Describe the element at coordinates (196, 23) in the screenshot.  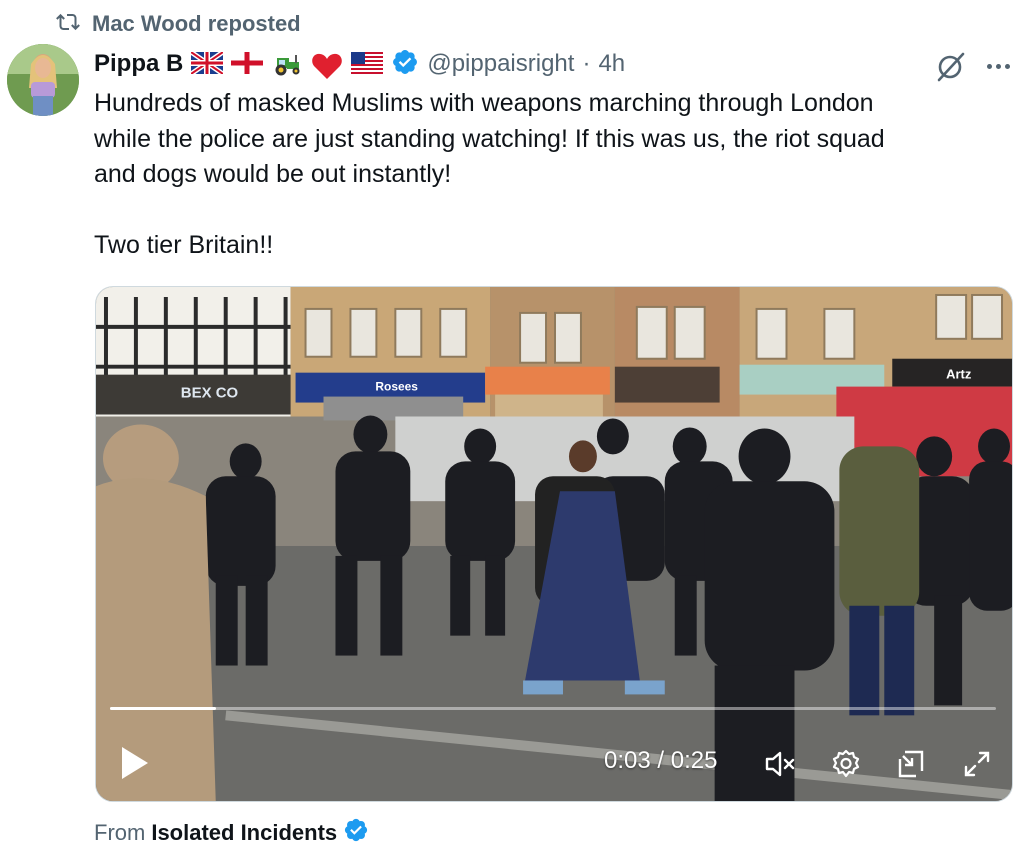
I see `repost-label: Mac Wood reposted` at that location.